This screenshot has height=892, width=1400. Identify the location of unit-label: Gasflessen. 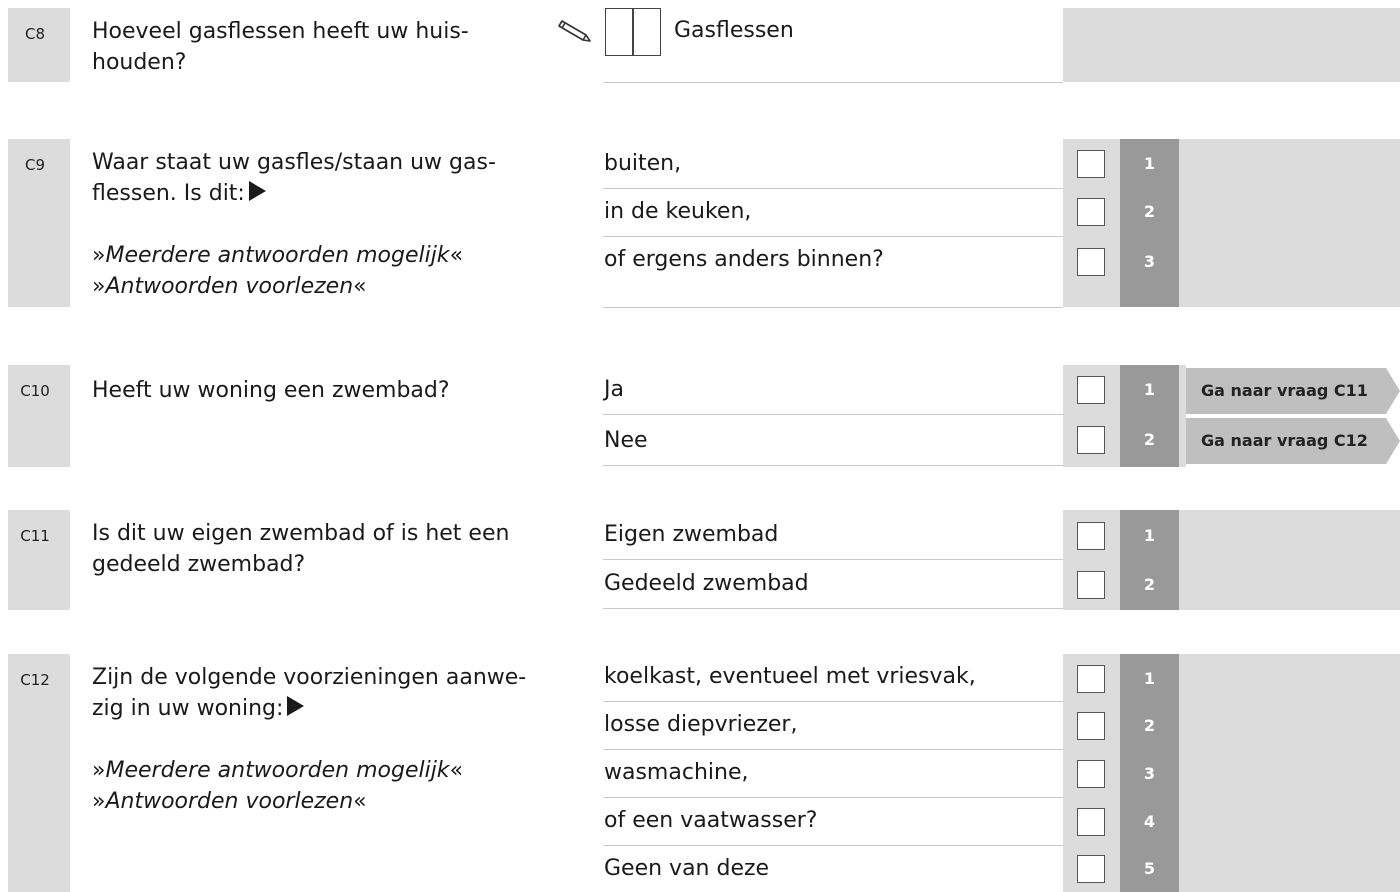
(734, 30).